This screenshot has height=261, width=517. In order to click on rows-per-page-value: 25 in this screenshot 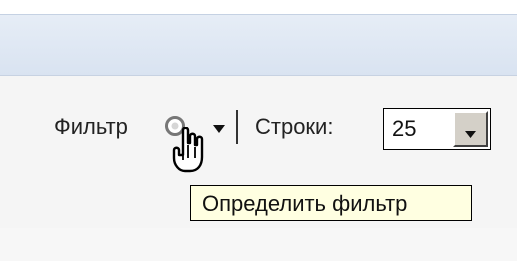, I will do `click(404, 128)`.